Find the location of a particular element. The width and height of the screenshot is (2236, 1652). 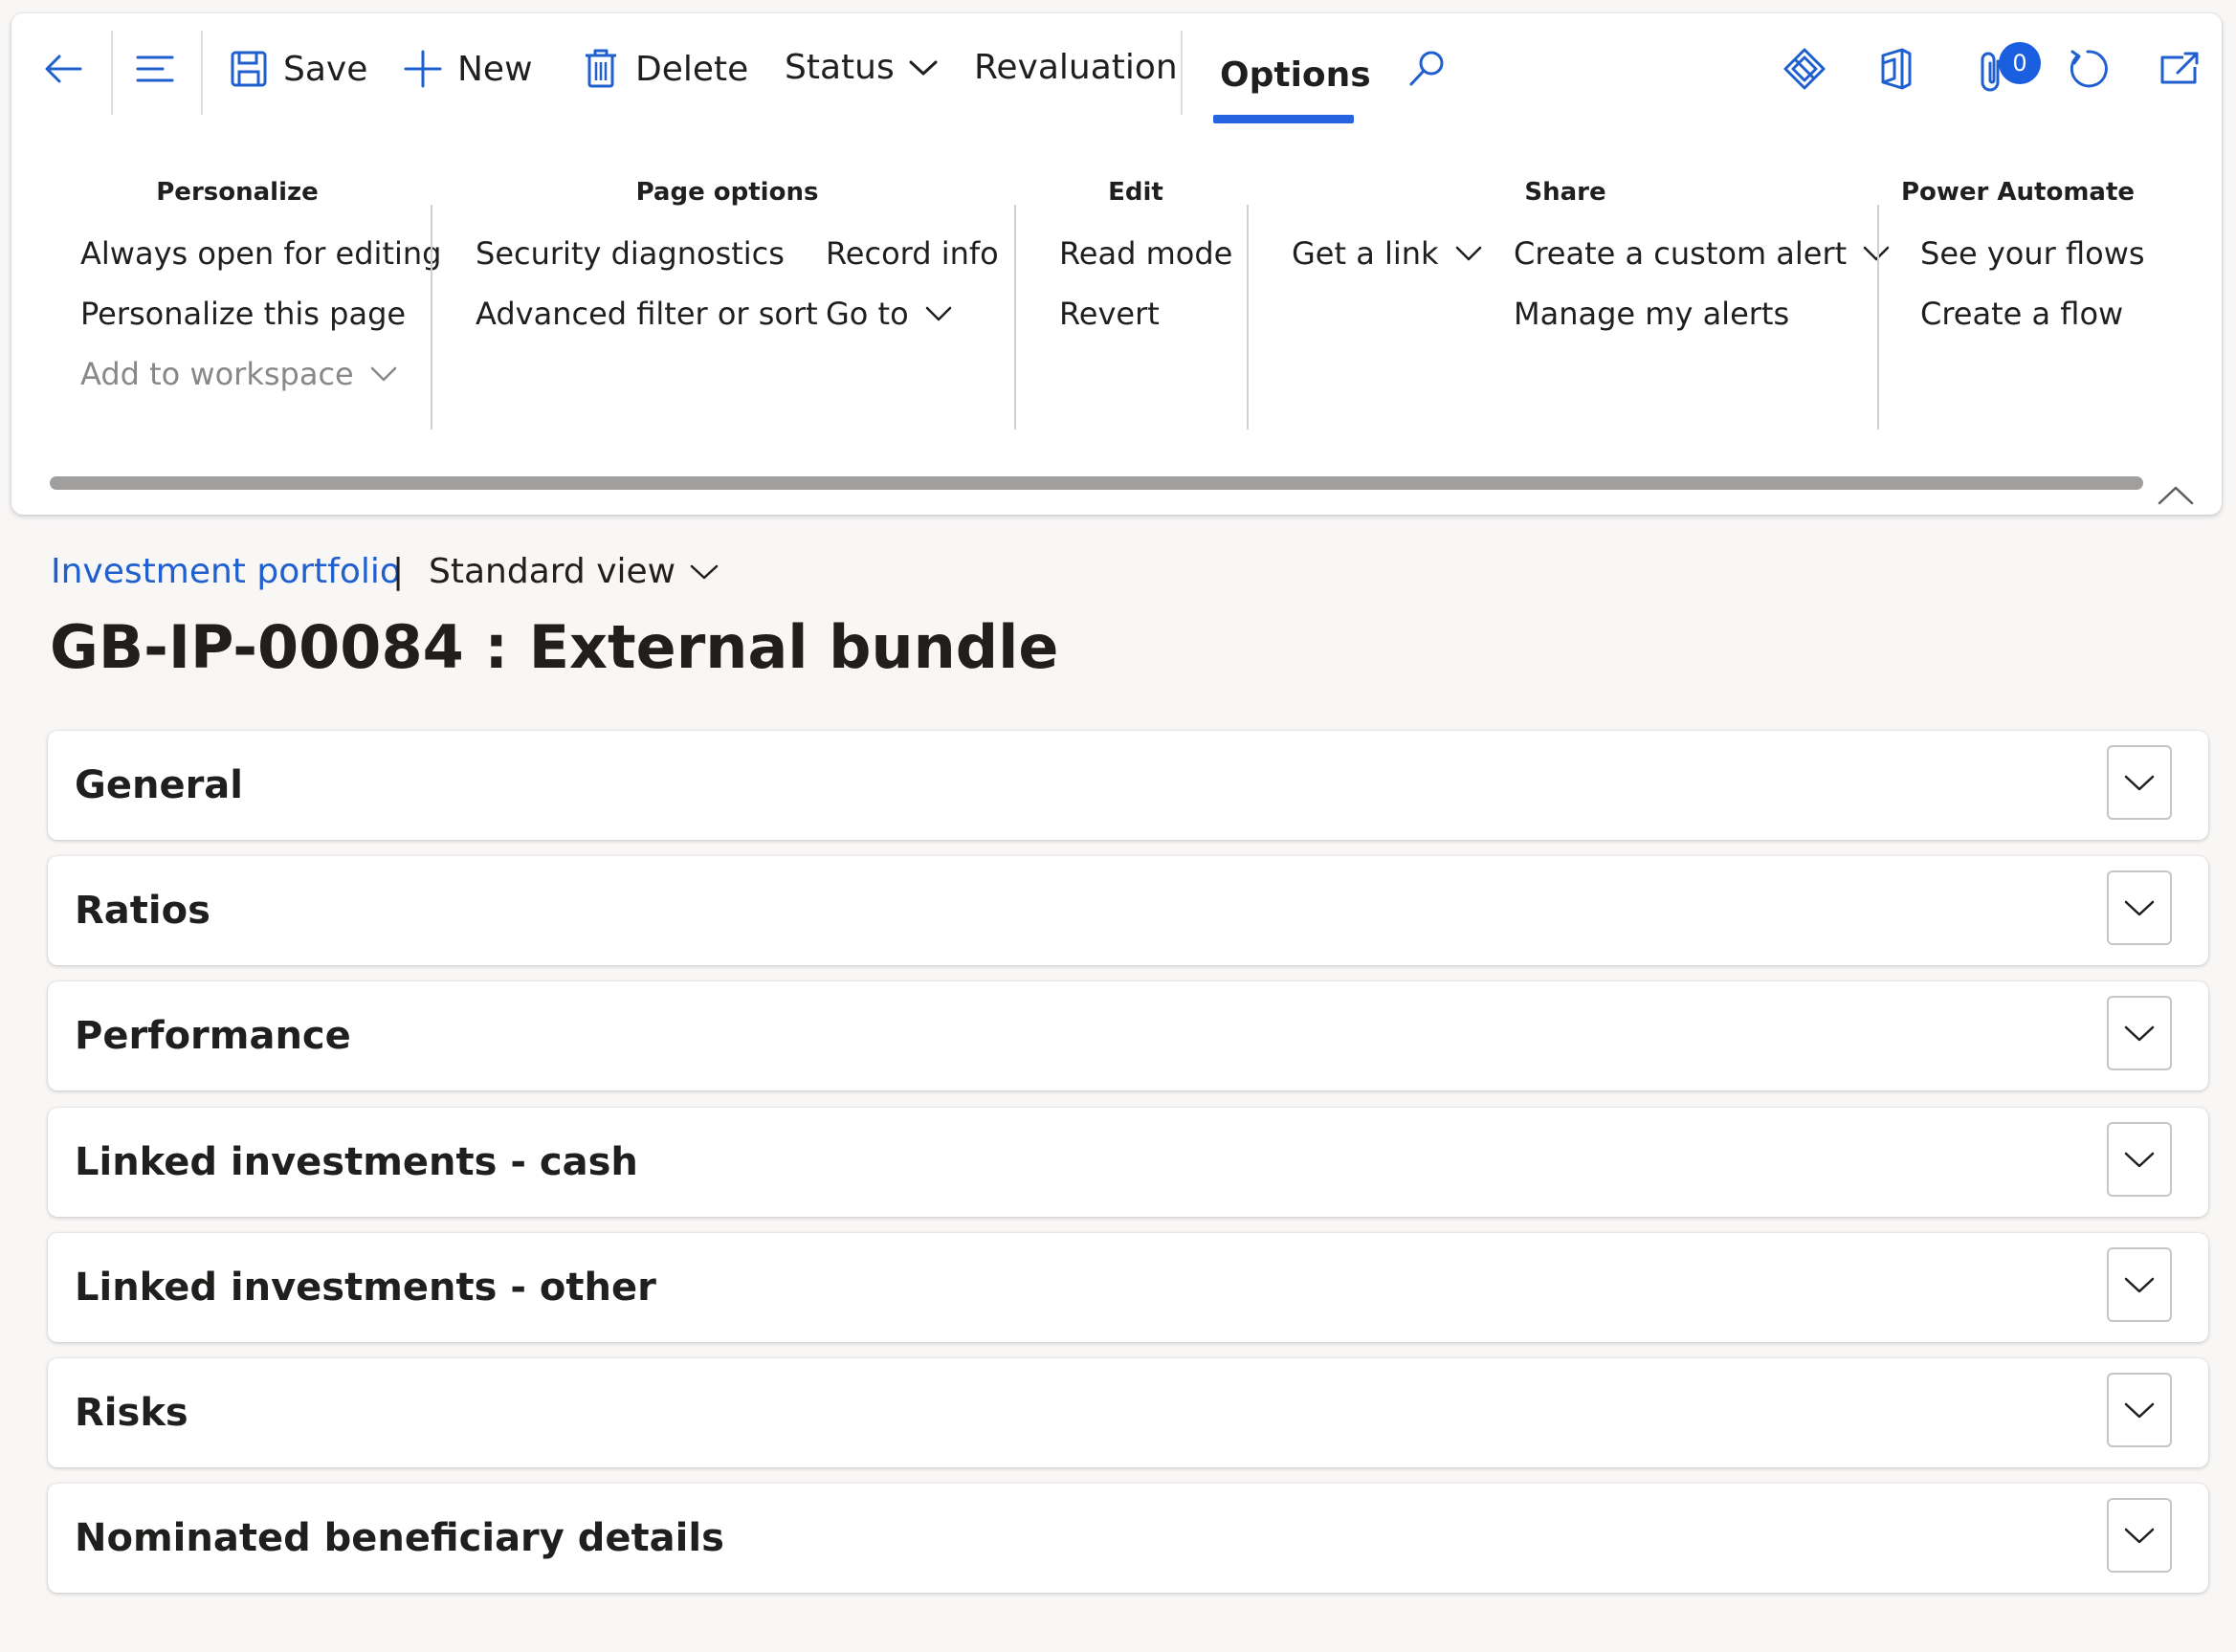

section-ratios: Ratios is located at coordinates (1128, 910).